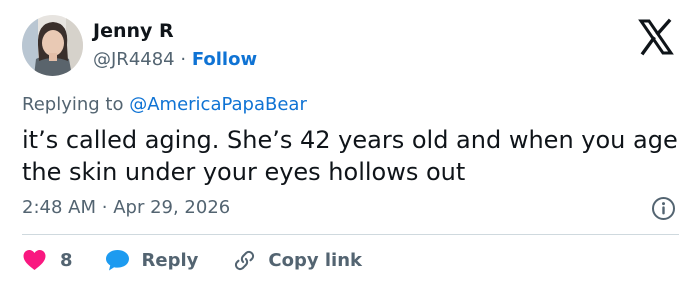  Describe the element at coordinates (73, 104) in the screenshot. I see `reply-context-prefix: Replying to` at that location.